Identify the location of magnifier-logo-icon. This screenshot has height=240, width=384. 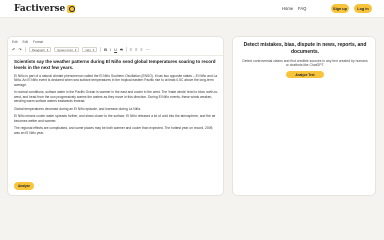
(71, 9).